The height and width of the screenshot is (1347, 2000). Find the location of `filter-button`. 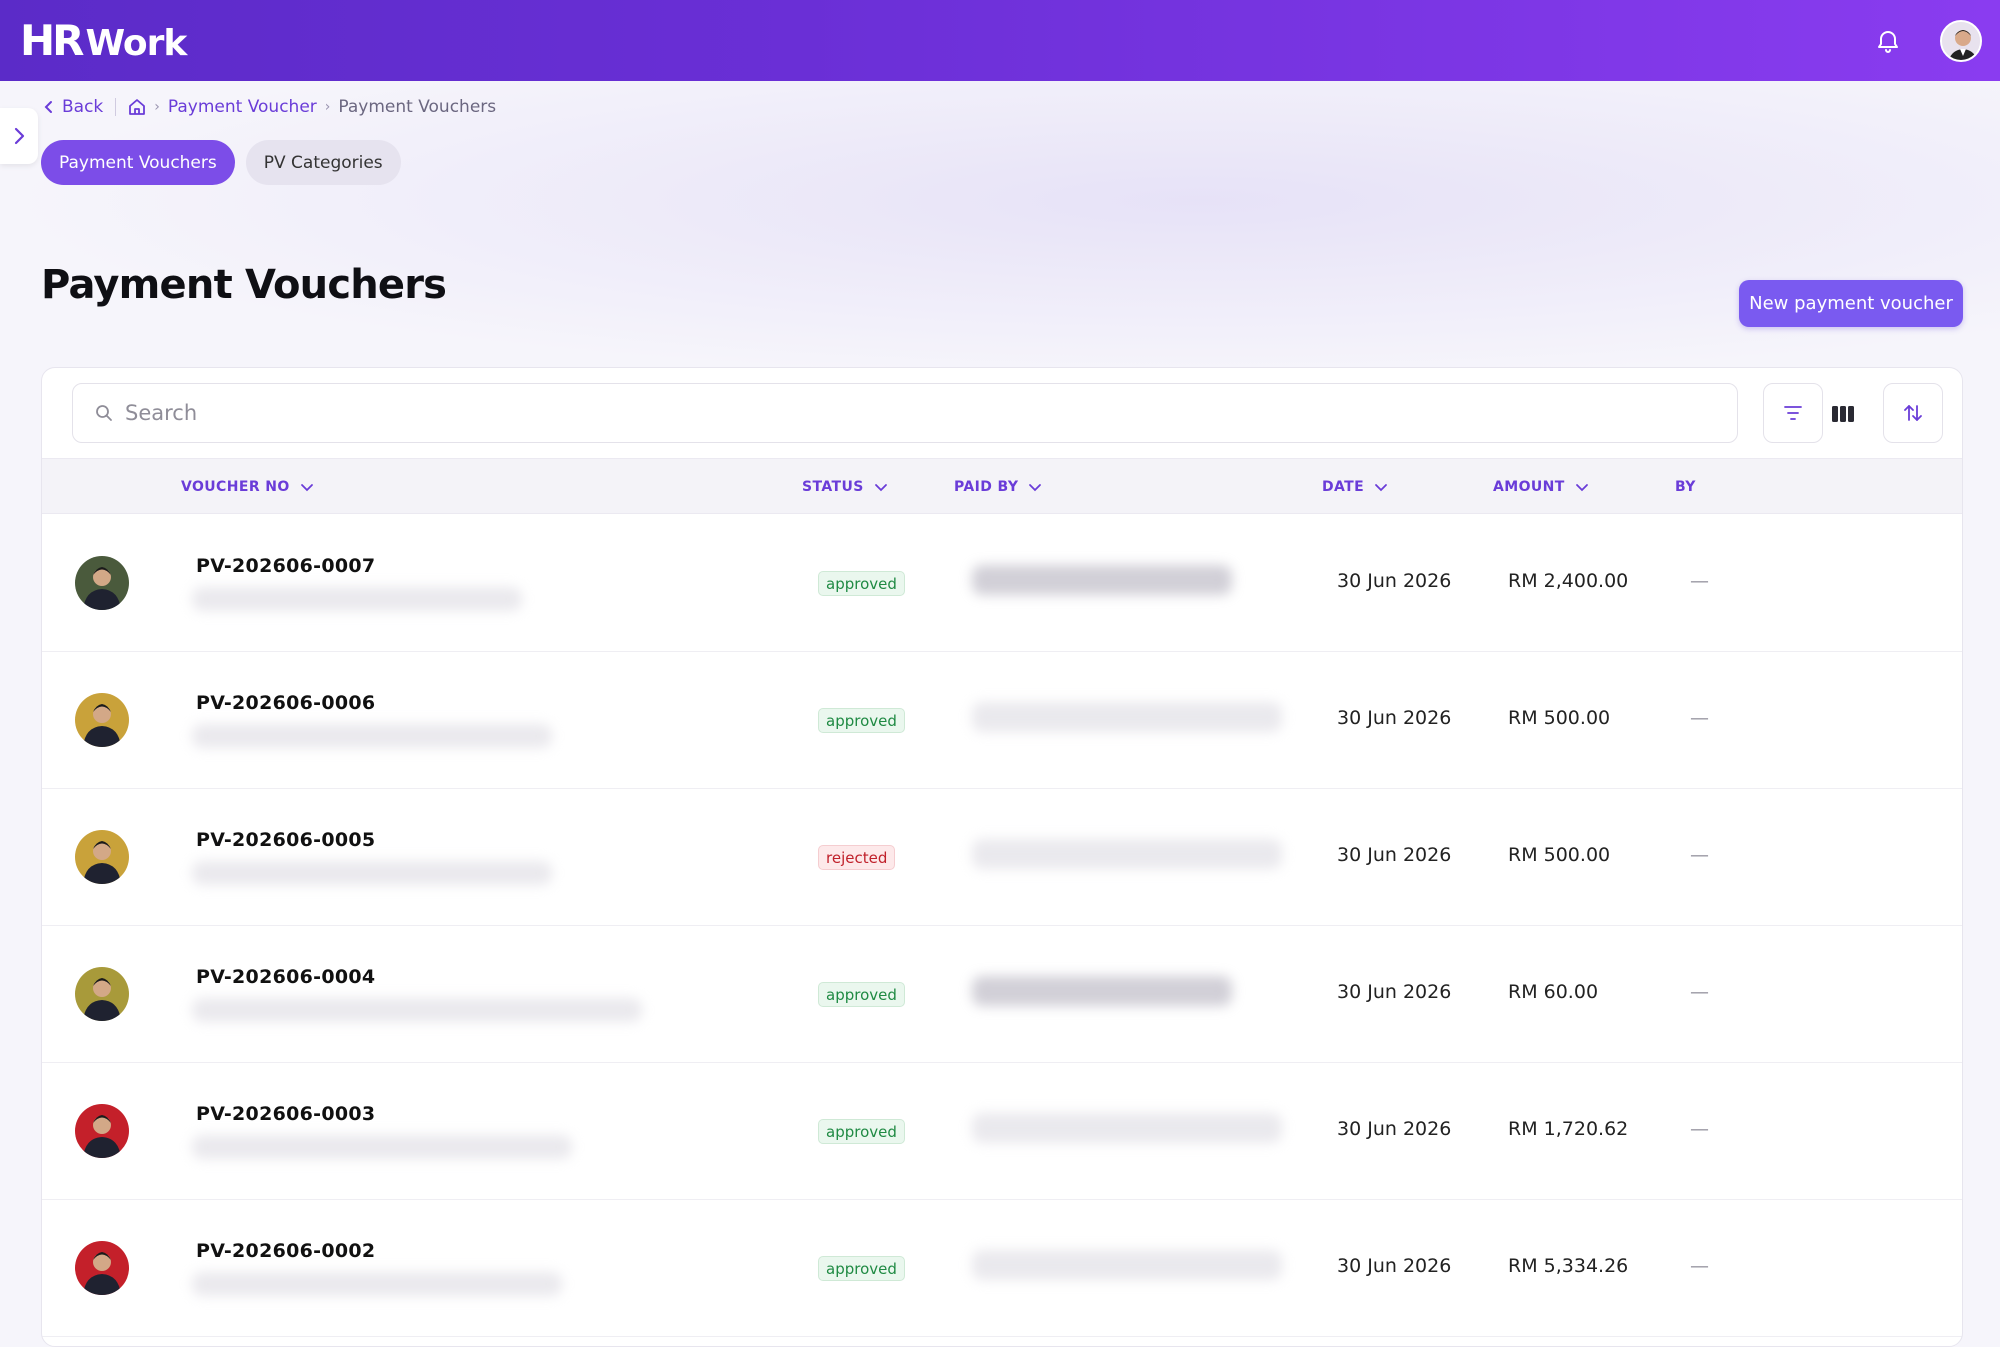

filter-button is located at coordinates (1793, 413).